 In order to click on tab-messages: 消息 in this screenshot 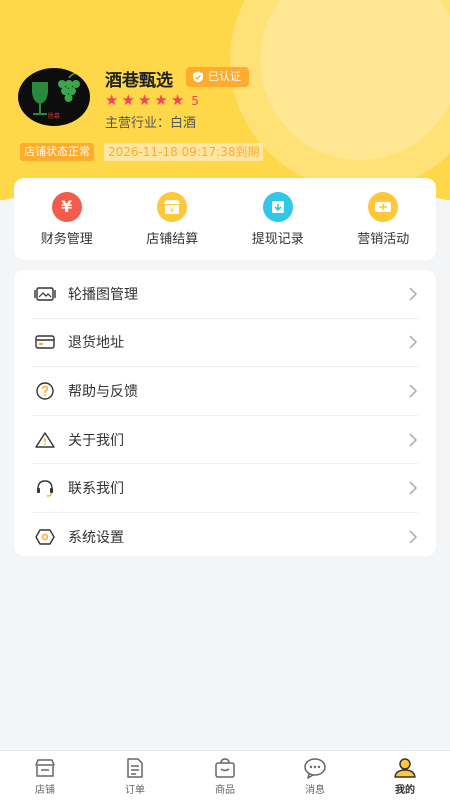, I will do `click(315, 776)`.